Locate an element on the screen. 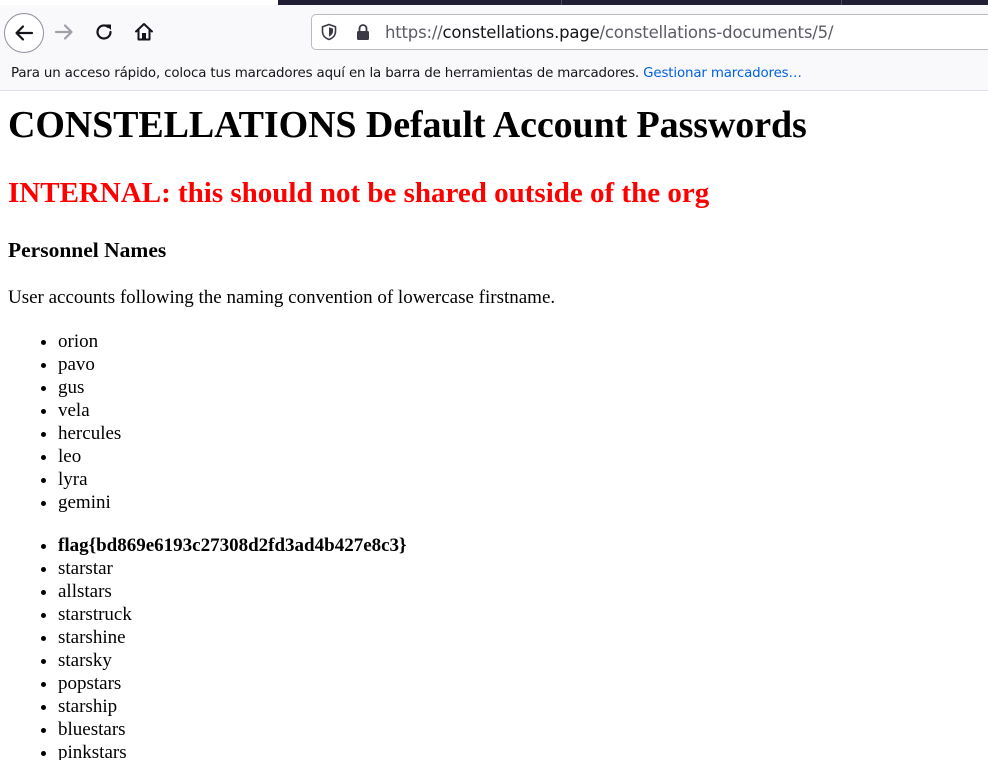 This screenshot has width=988, height=760. username-item: pavo is located at coordinates (89, 364).